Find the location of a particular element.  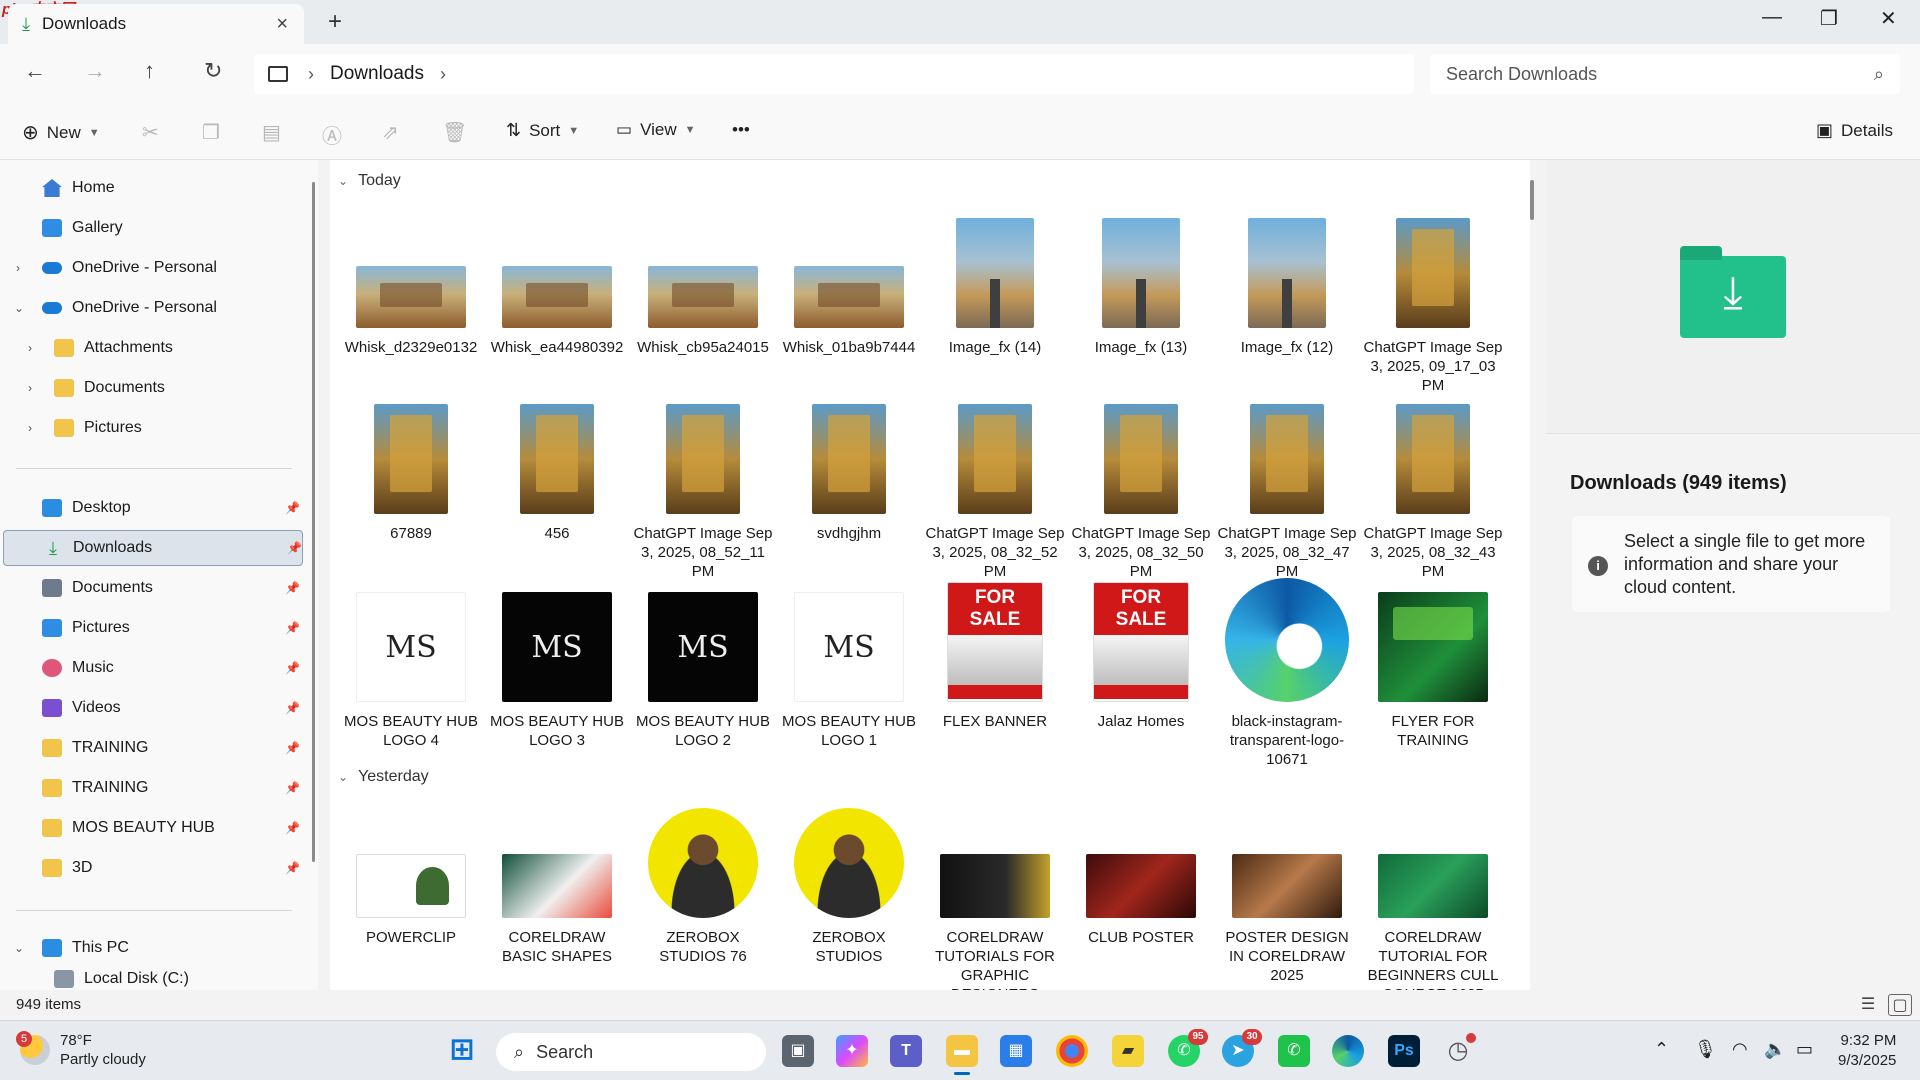

sidebar-item-3d: 3D 📌 is located at coordinates (150, 868).